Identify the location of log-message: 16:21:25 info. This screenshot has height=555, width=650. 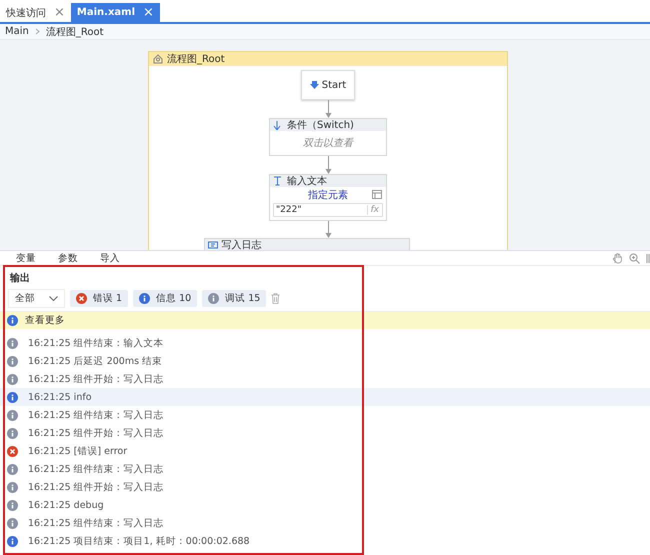
(60, 397).